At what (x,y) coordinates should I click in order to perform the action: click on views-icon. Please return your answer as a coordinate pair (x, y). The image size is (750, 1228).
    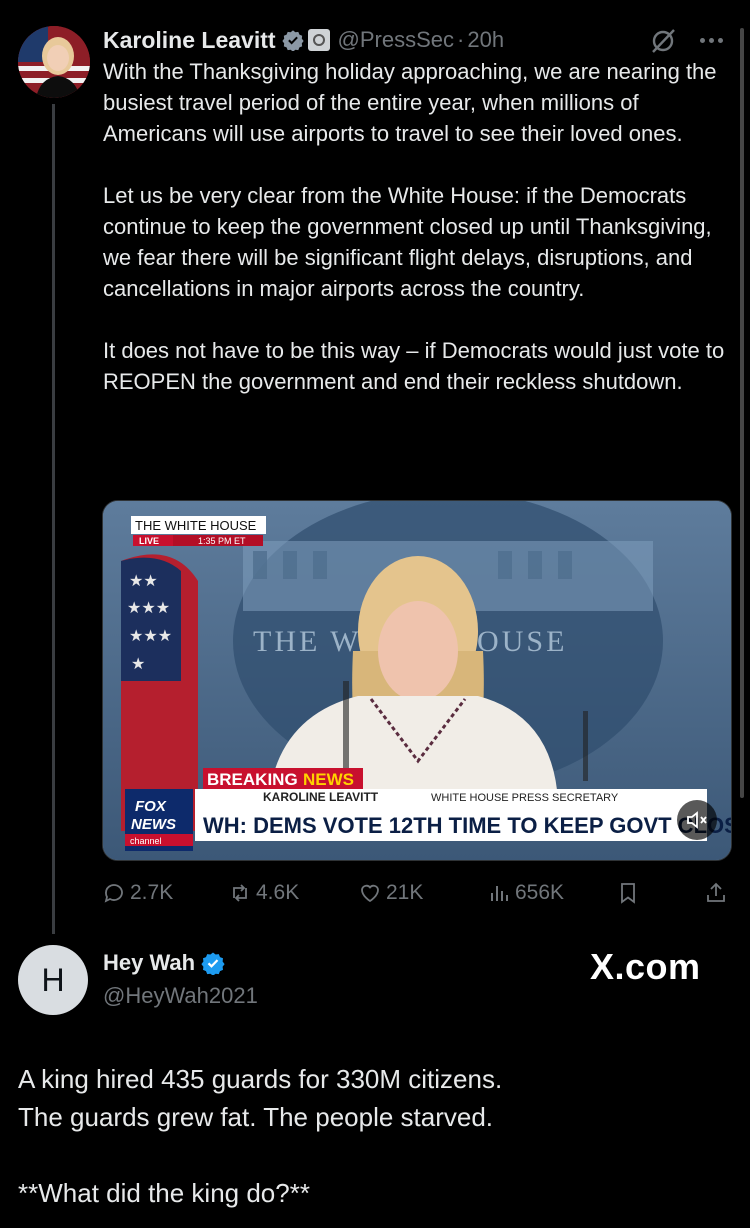
    Looking at the image, I should click on (499, 893).